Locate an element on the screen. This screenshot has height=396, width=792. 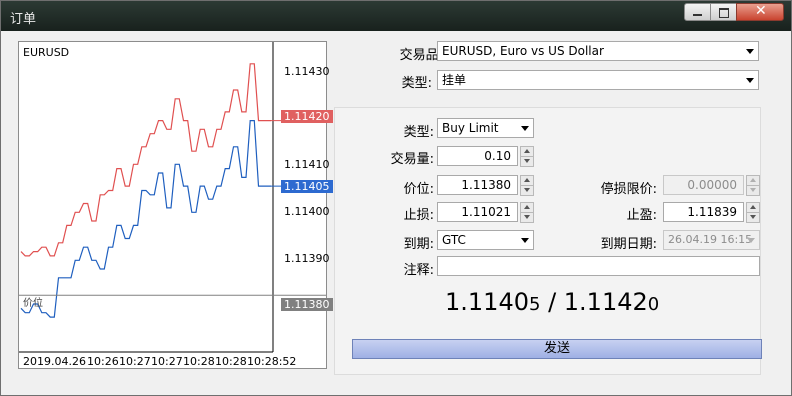
price-input: 1.11380 is located at coordinates (477, 185).